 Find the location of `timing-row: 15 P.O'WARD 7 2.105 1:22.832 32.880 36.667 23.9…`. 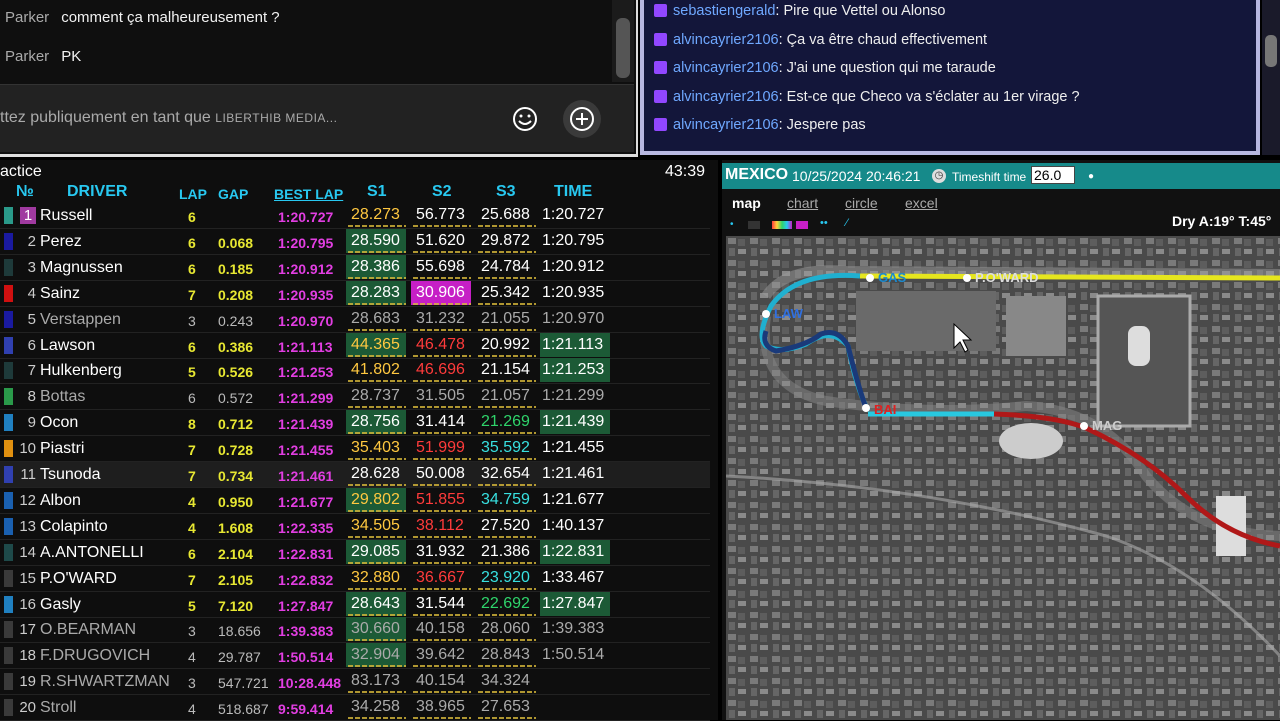

timing-row: 15 P.O'WARD 7 2.105 1:22.832 32.880 36.667 23.9… is located at coordinates (355, 579).